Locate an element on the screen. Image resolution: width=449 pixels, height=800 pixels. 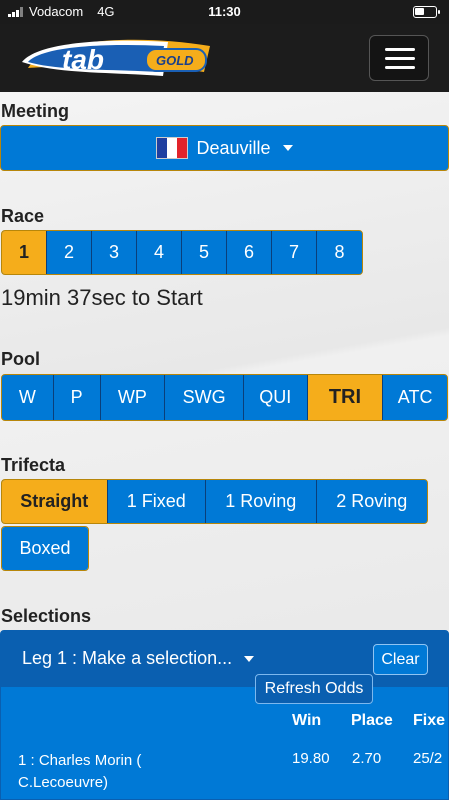
status-time: 11:30 is located at coordinates (224, 11).